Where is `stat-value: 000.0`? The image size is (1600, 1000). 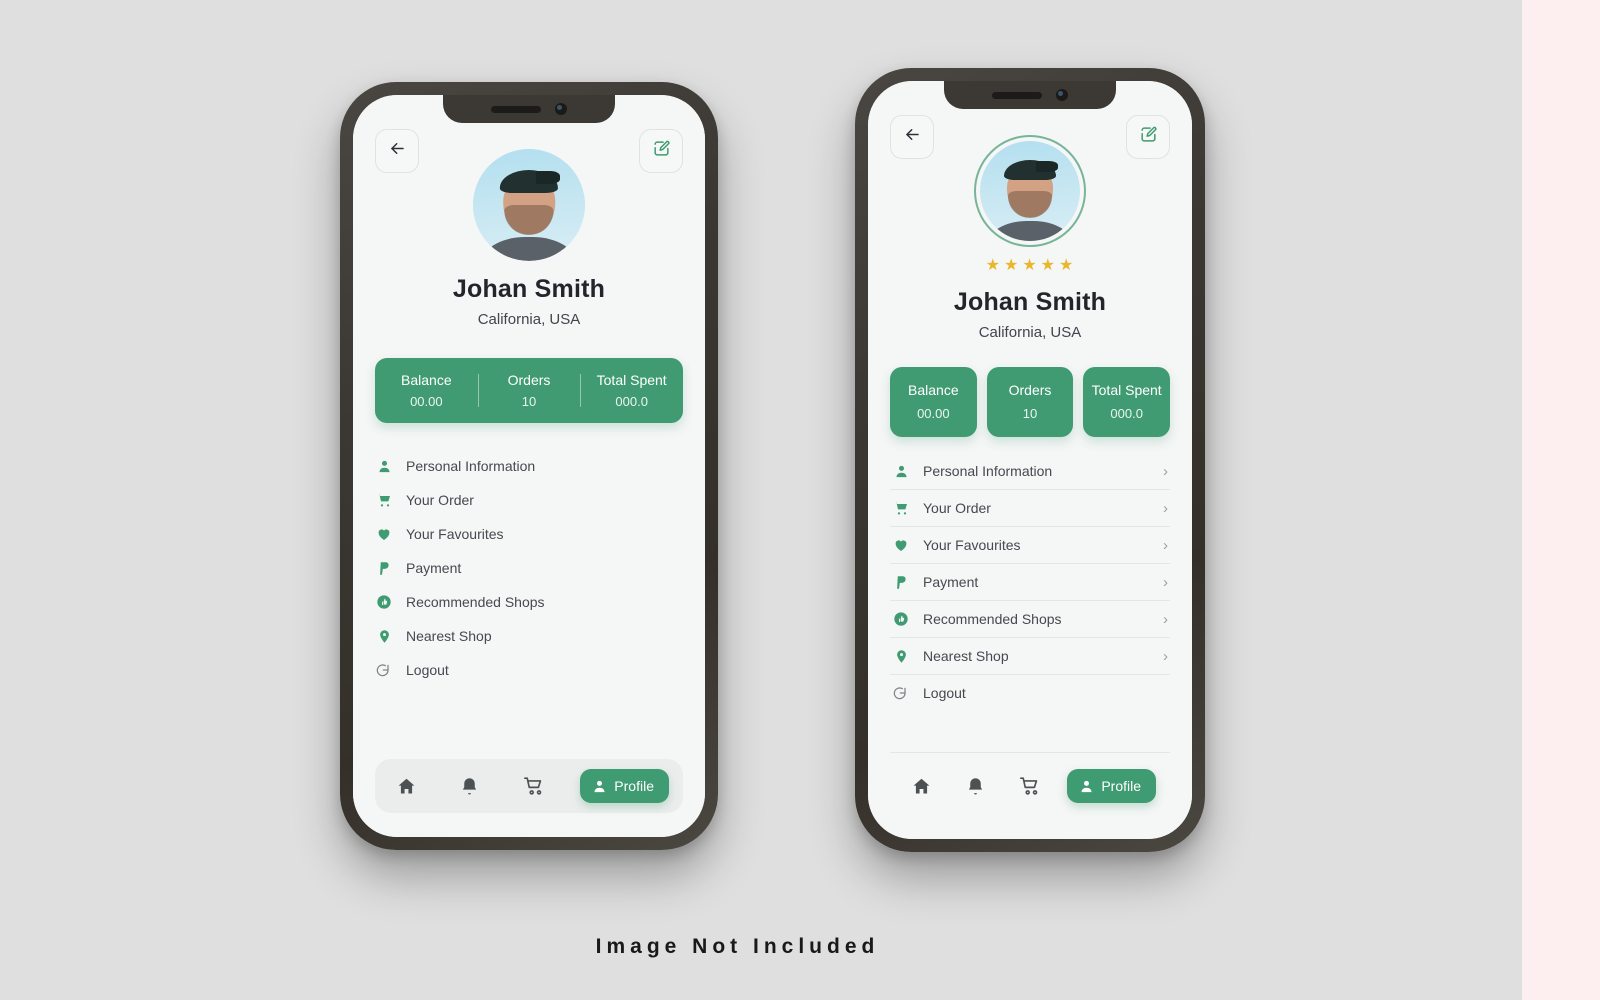
stat-value: 000.0 is located at coordinates (631, 401).